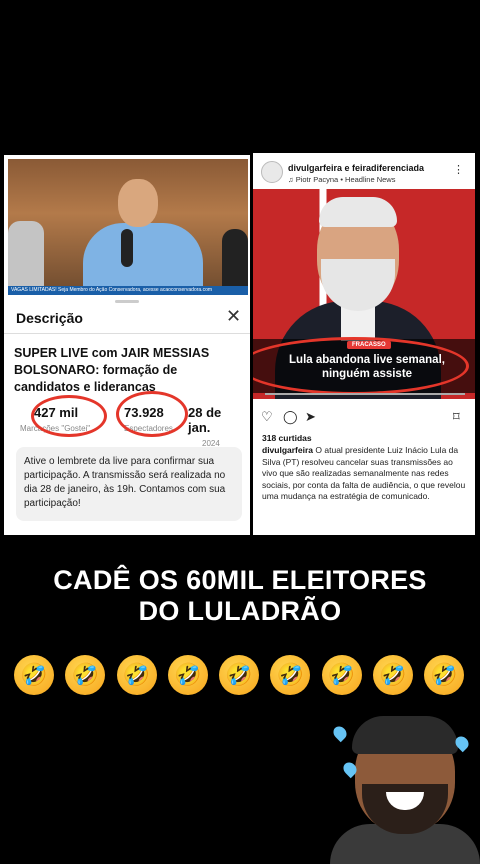 The width and height of the screenshot is (480, 864). Describe the element at coordinates (127, 301) in the screenshot. I see `sheet-handle` at that location.